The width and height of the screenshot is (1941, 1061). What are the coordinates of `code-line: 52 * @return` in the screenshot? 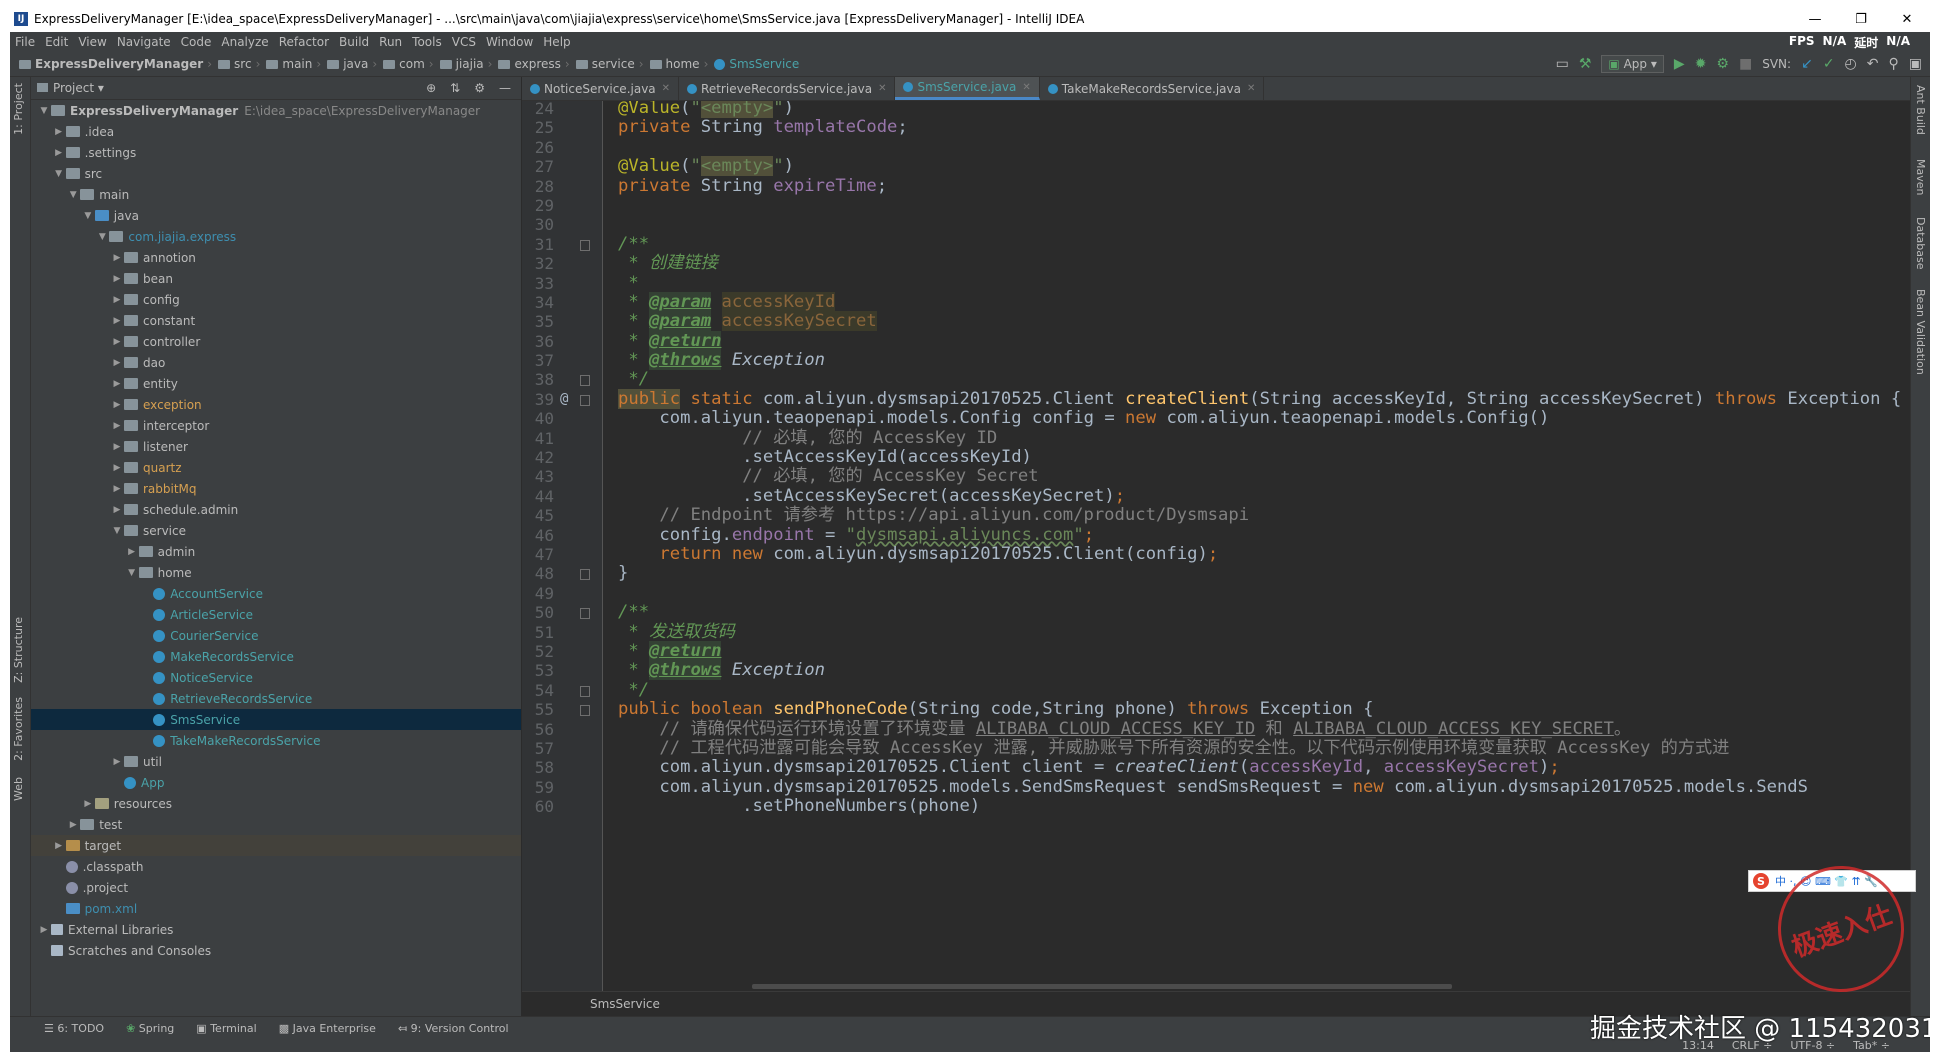 It's located at (1216, 650).